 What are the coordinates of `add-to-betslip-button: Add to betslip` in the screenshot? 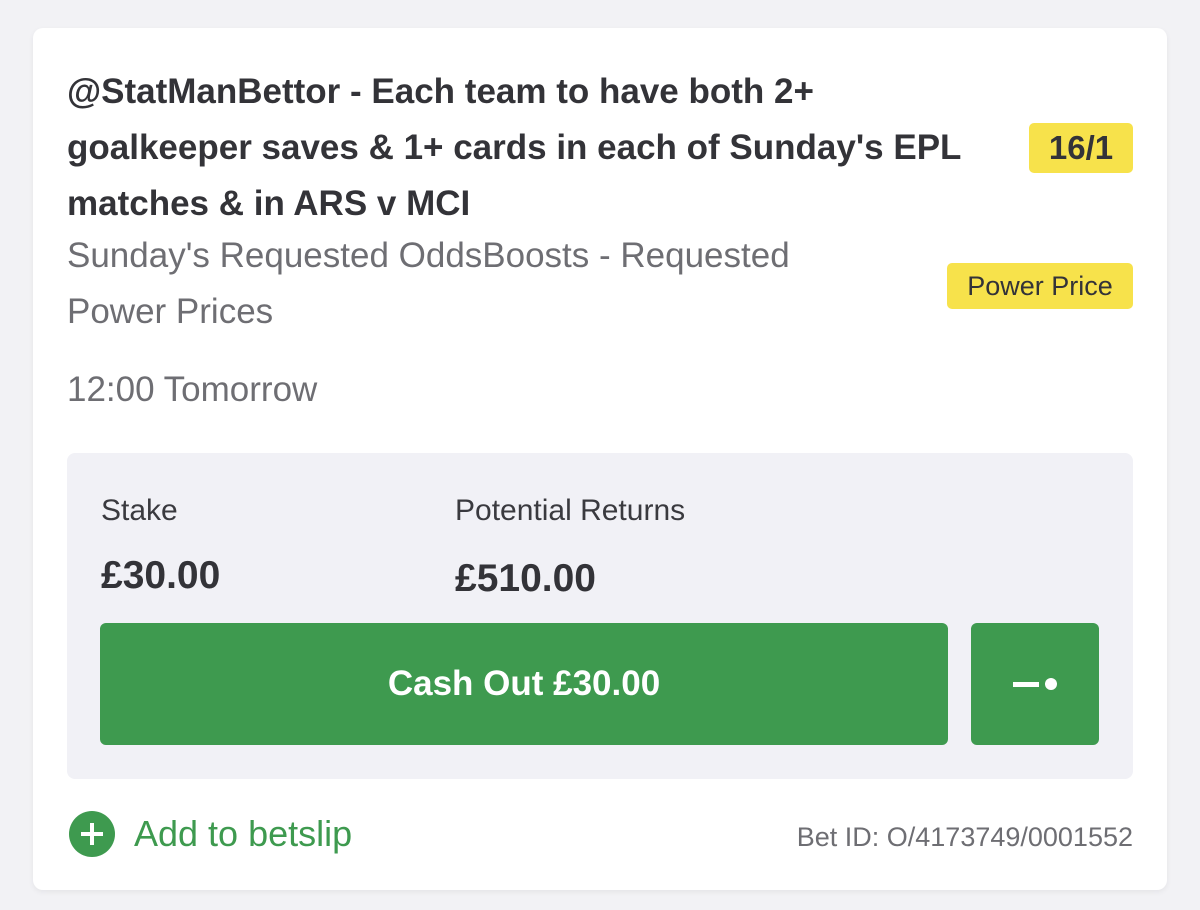 It's located at (210, 834).